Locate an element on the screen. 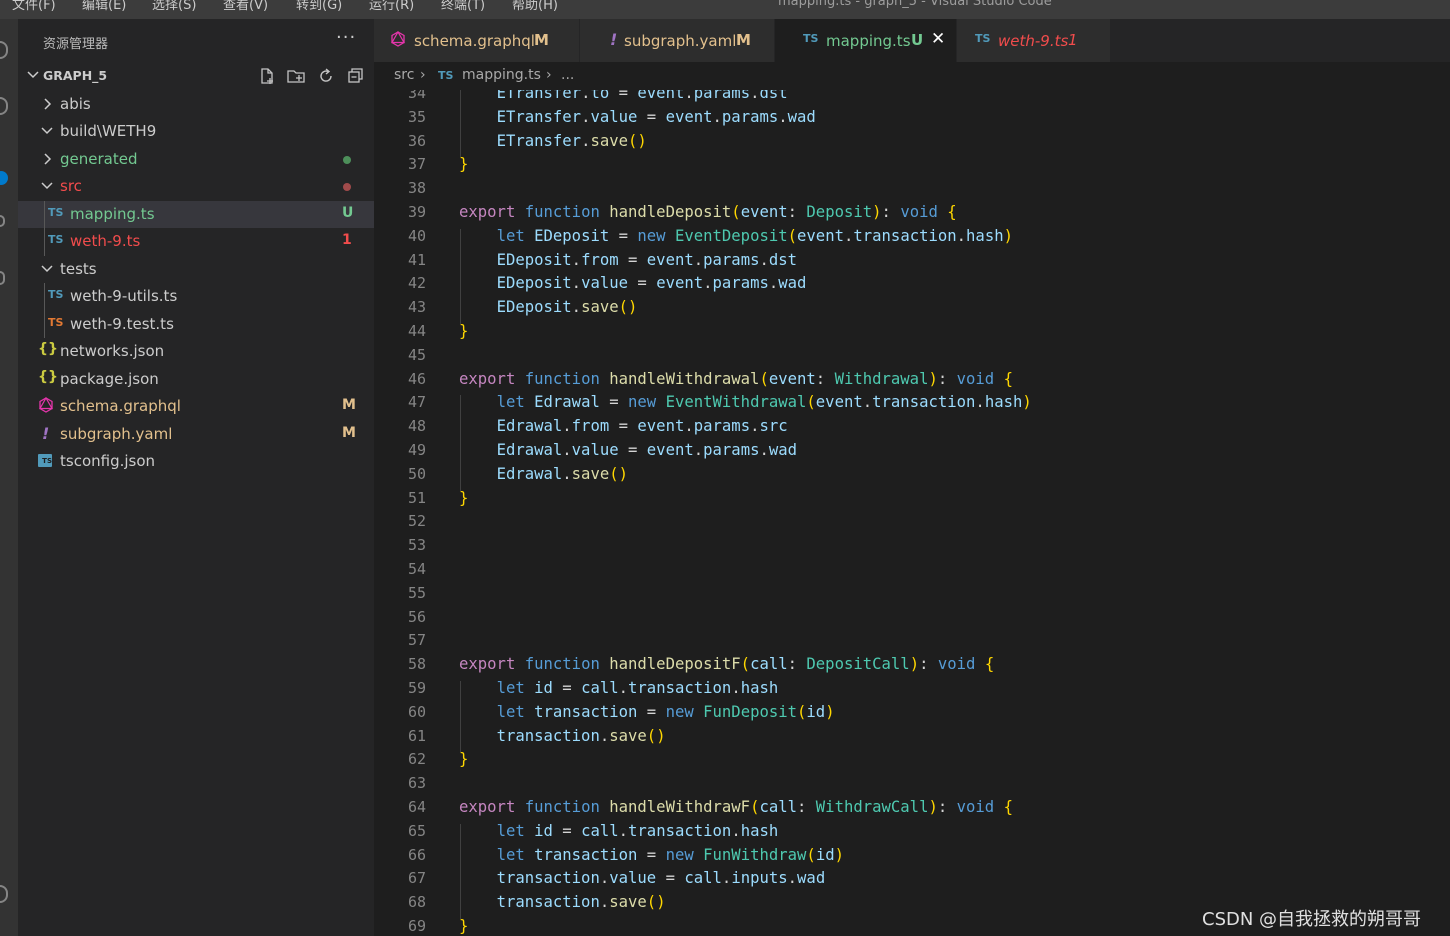 The width and height of the screenshot is (1450, 936). tree-item-label: weth-9.ts is located at coordinates (105, 241).